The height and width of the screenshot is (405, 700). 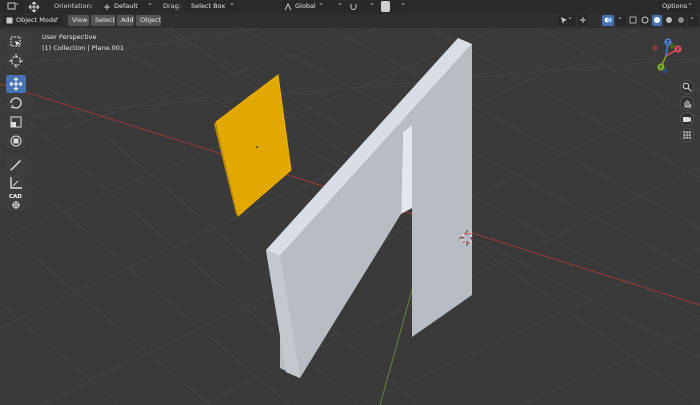 I want to click on selectability-dropdown, so click(x=567, y=20).